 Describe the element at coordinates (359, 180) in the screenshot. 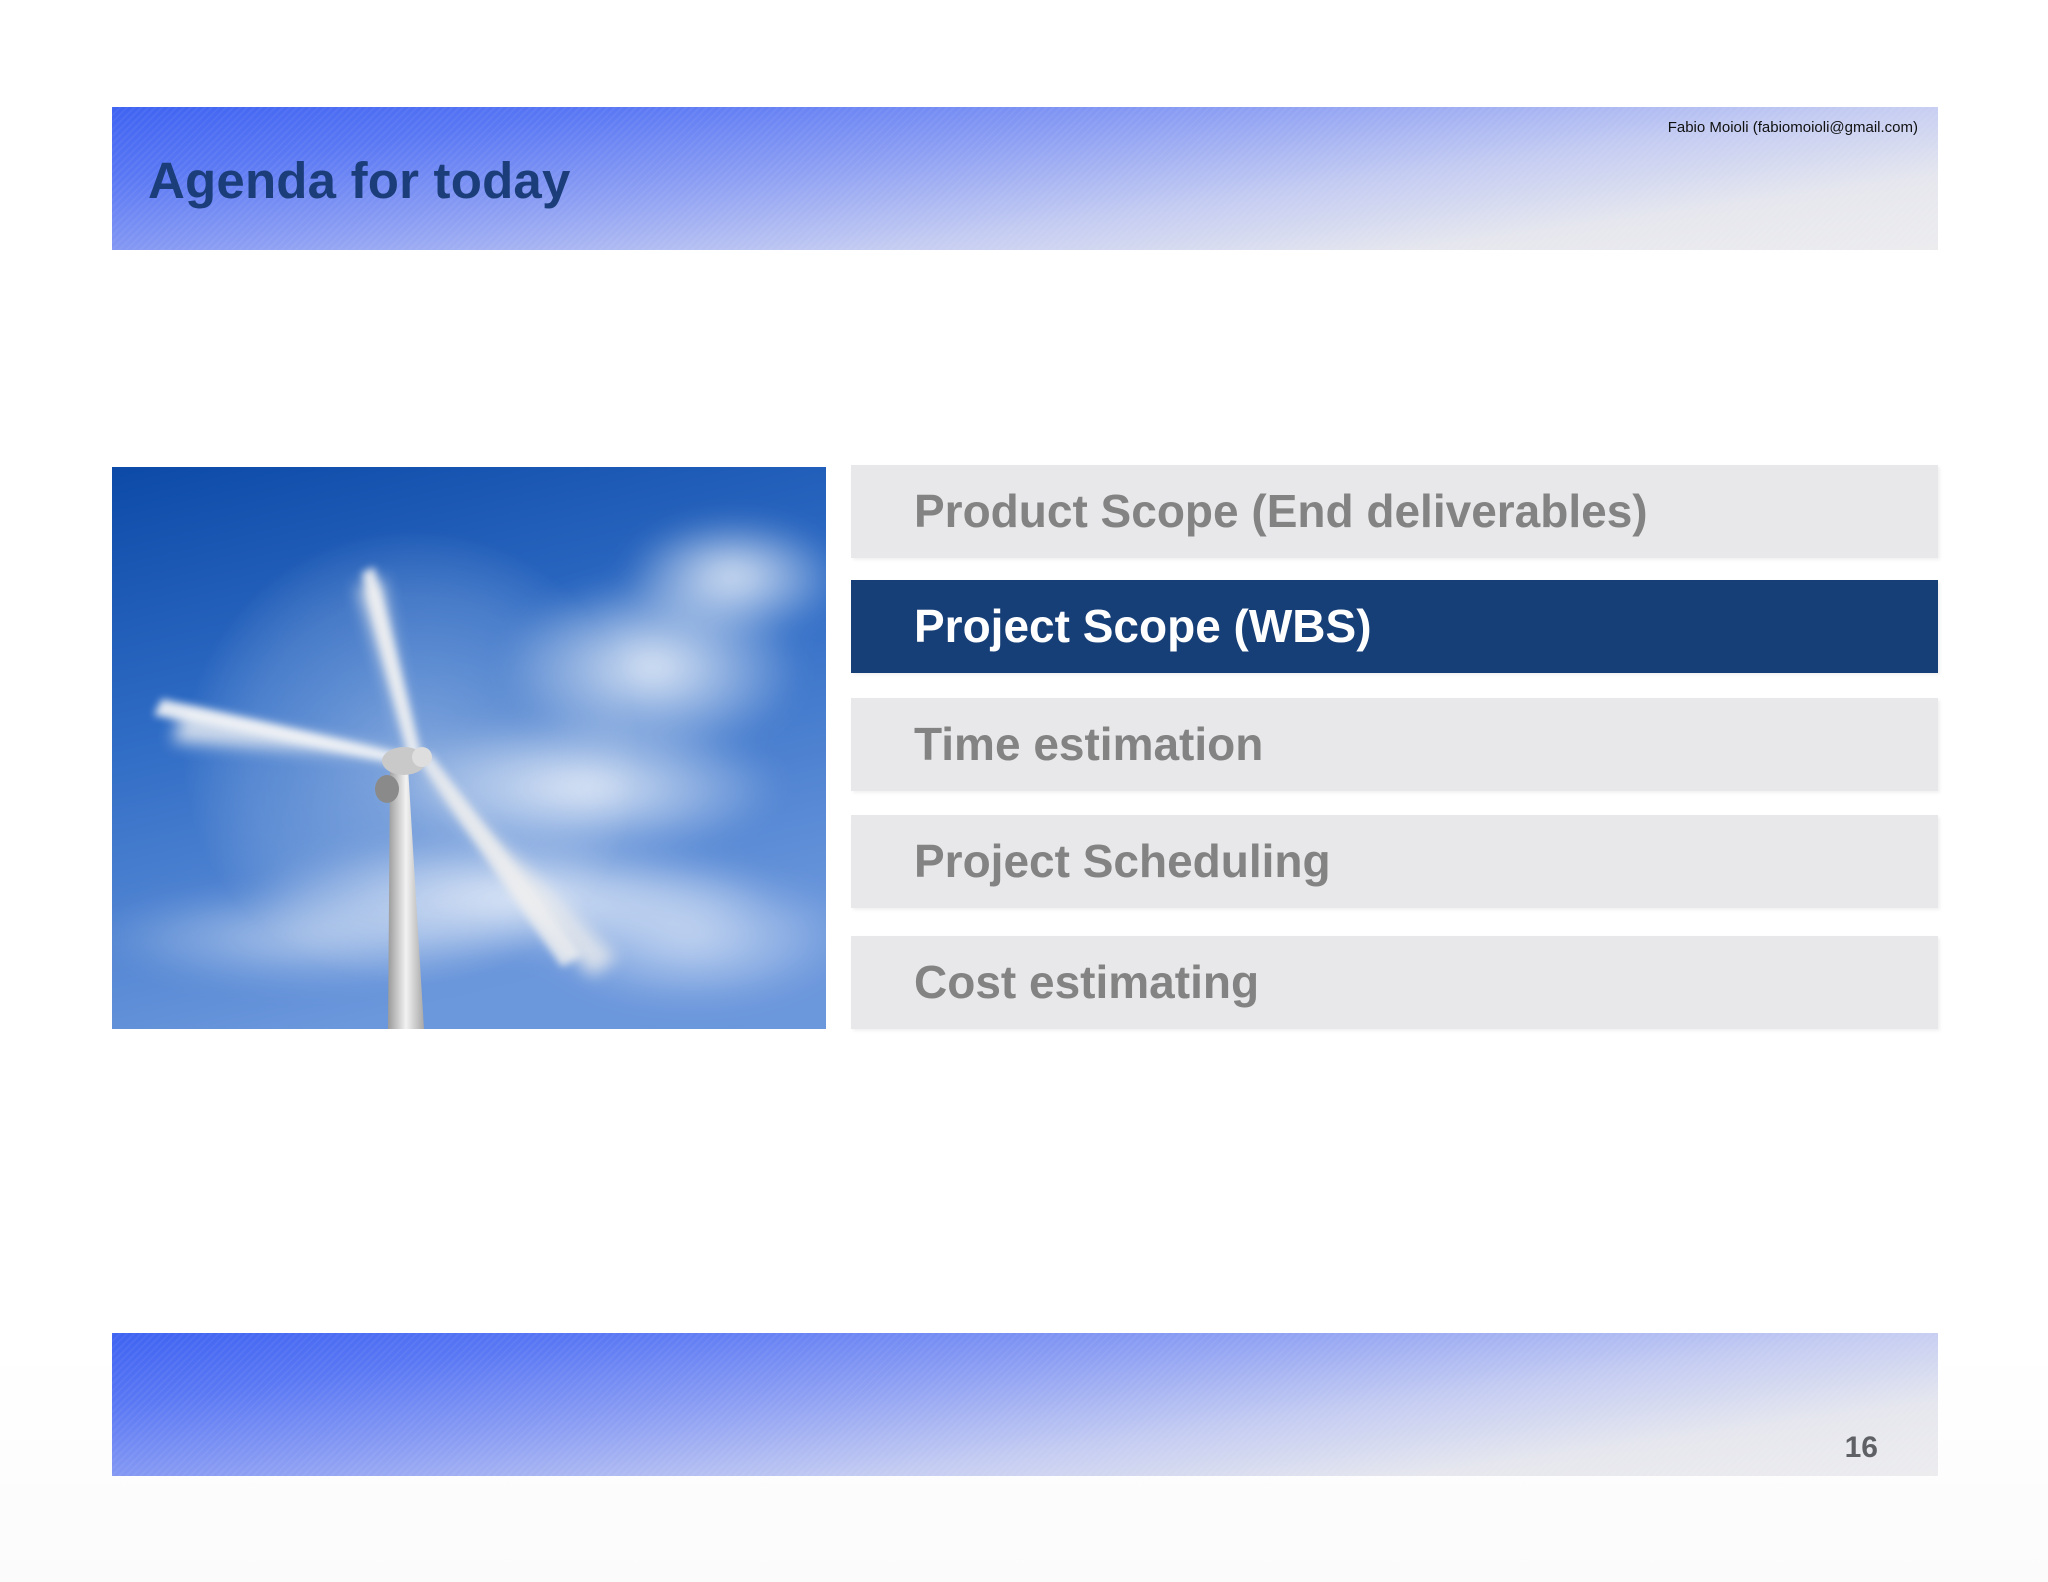

I see `slide-title: Agenda for today` at that location.